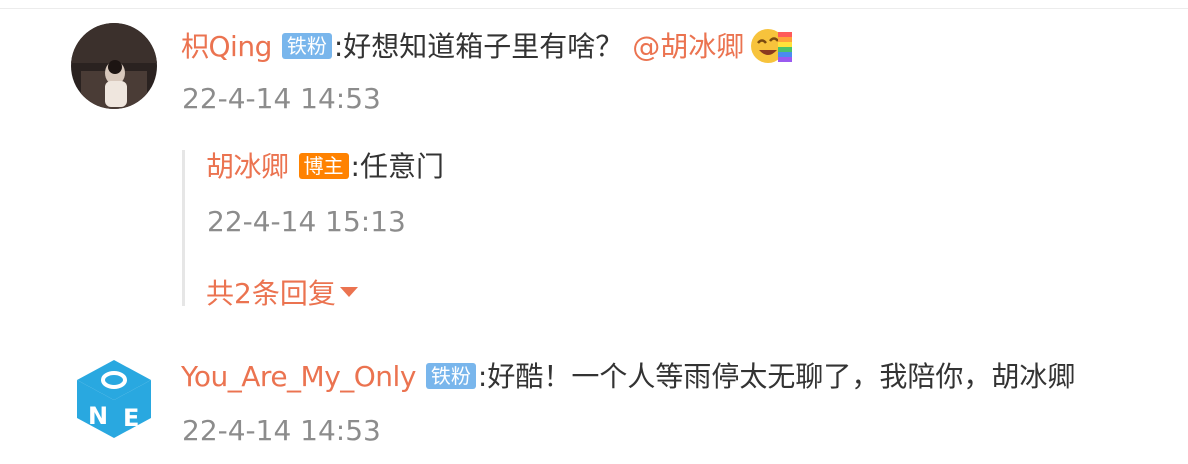 This screenshot has height=464, width=1188. What do you see at coordinates (776, 376) in the screenshot?
I see `comment-text: :好酷！一个人等雨停太无聊了，我陪你，胡冰卿` at bounding box center [776, 376].